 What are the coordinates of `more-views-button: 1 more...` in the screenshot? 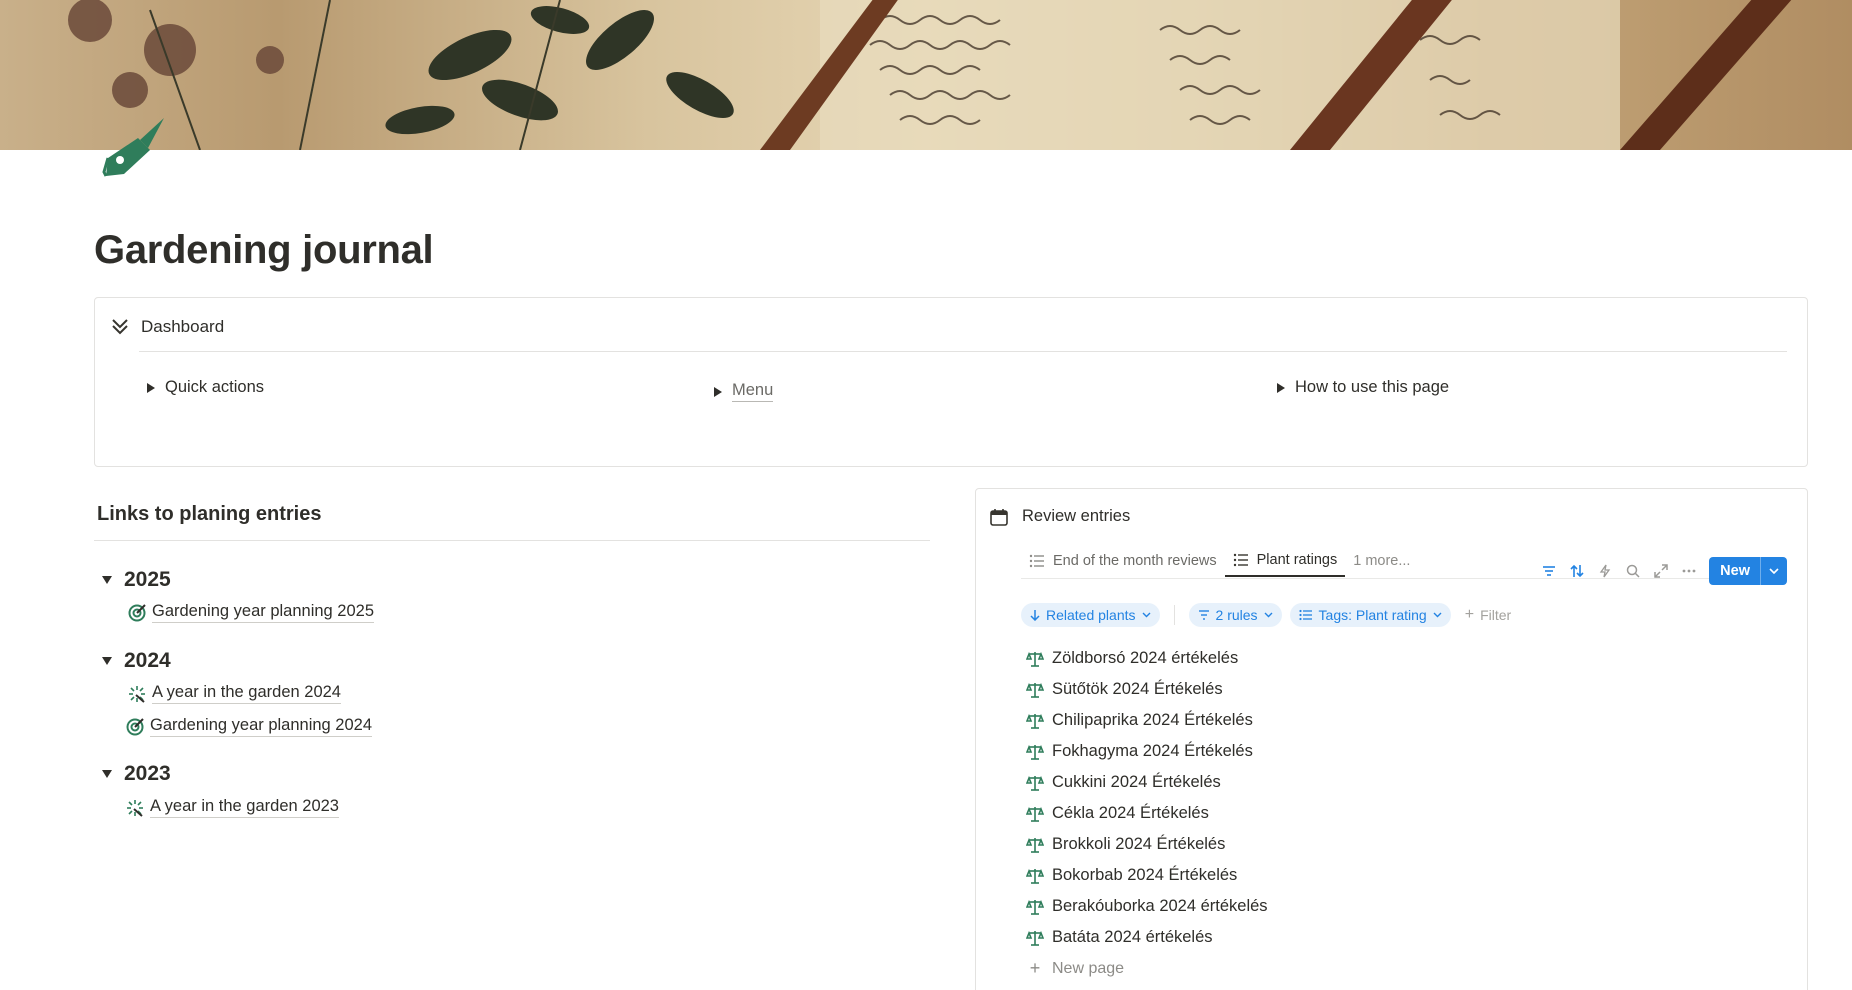 It's located at (1381, 561).